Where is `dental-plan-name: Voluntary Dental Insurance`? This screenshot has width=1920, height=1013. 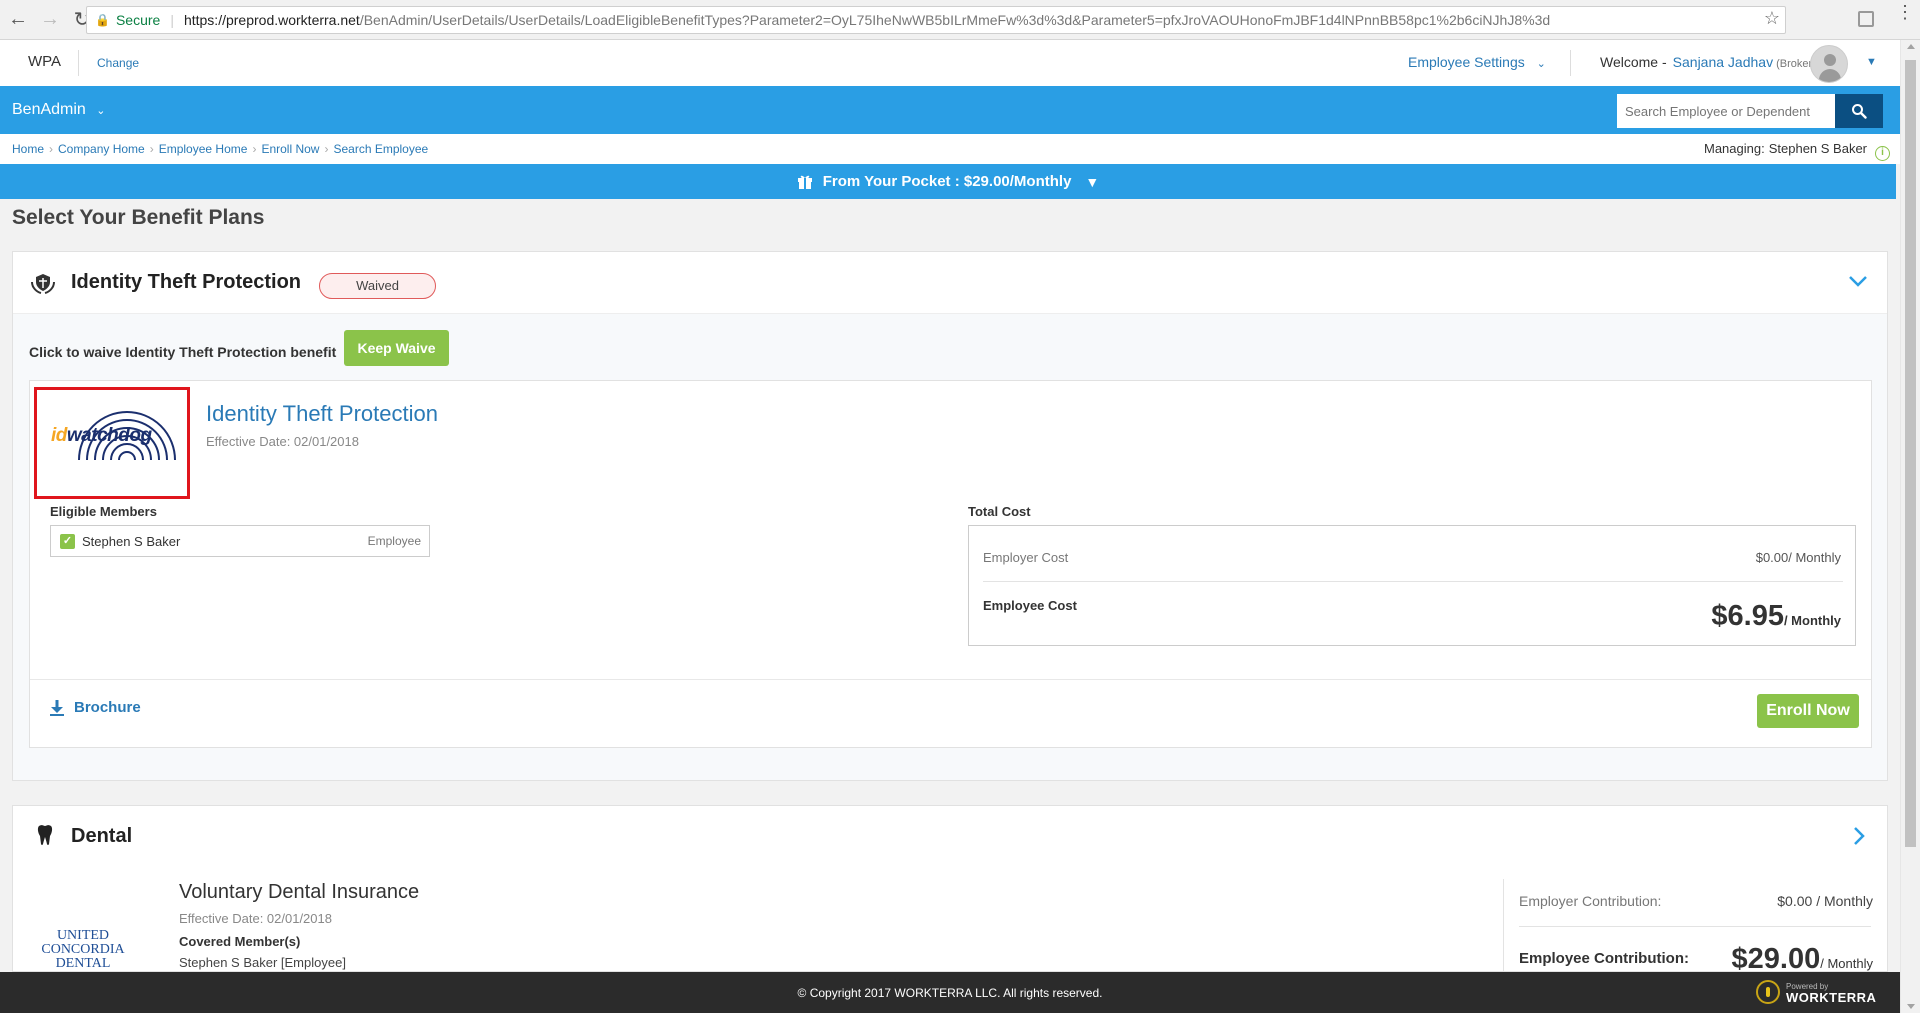
dental-plan-name: Voluntary Dental Insurance is located at coordinates (299, 892).